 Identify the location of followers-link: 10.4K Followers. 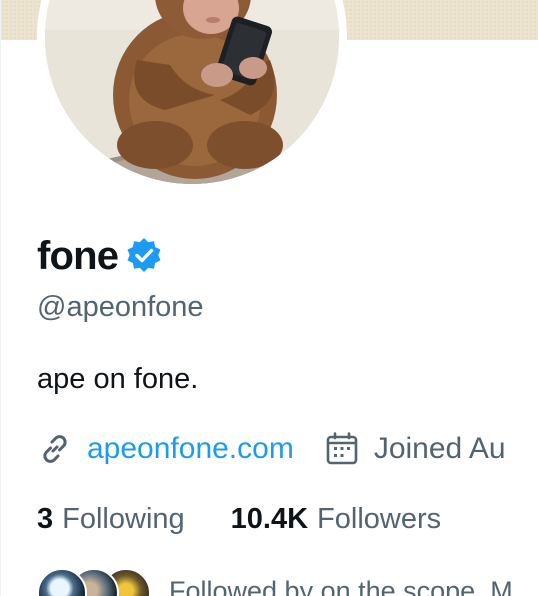
(336, 519).